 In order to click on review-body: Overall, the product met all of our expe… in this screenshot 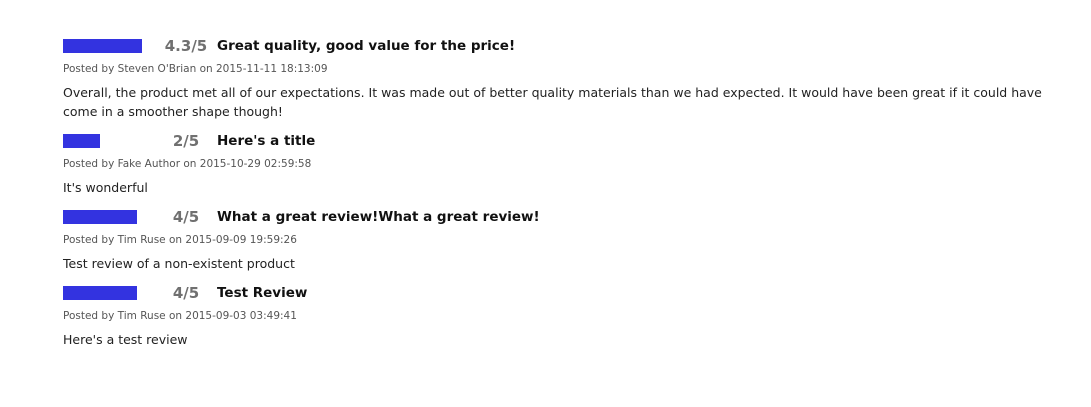, I will do `click(552, 102)`.